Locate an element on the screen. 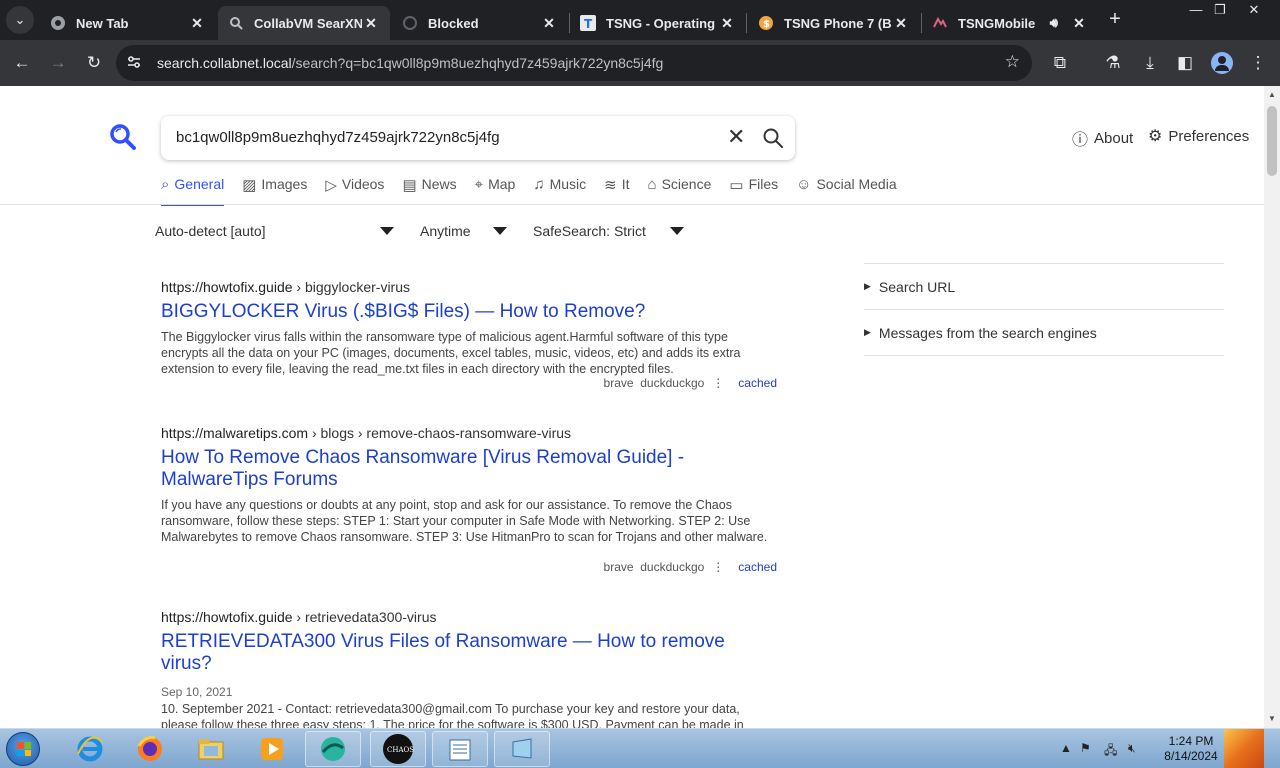 The height and width of the screenshot is (768, 1280). menu-button: ⋮ is located at coordinates (1258, 63).